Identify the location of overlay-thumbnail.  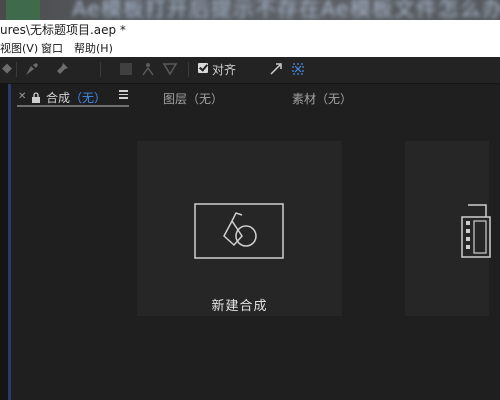
(23, 10).